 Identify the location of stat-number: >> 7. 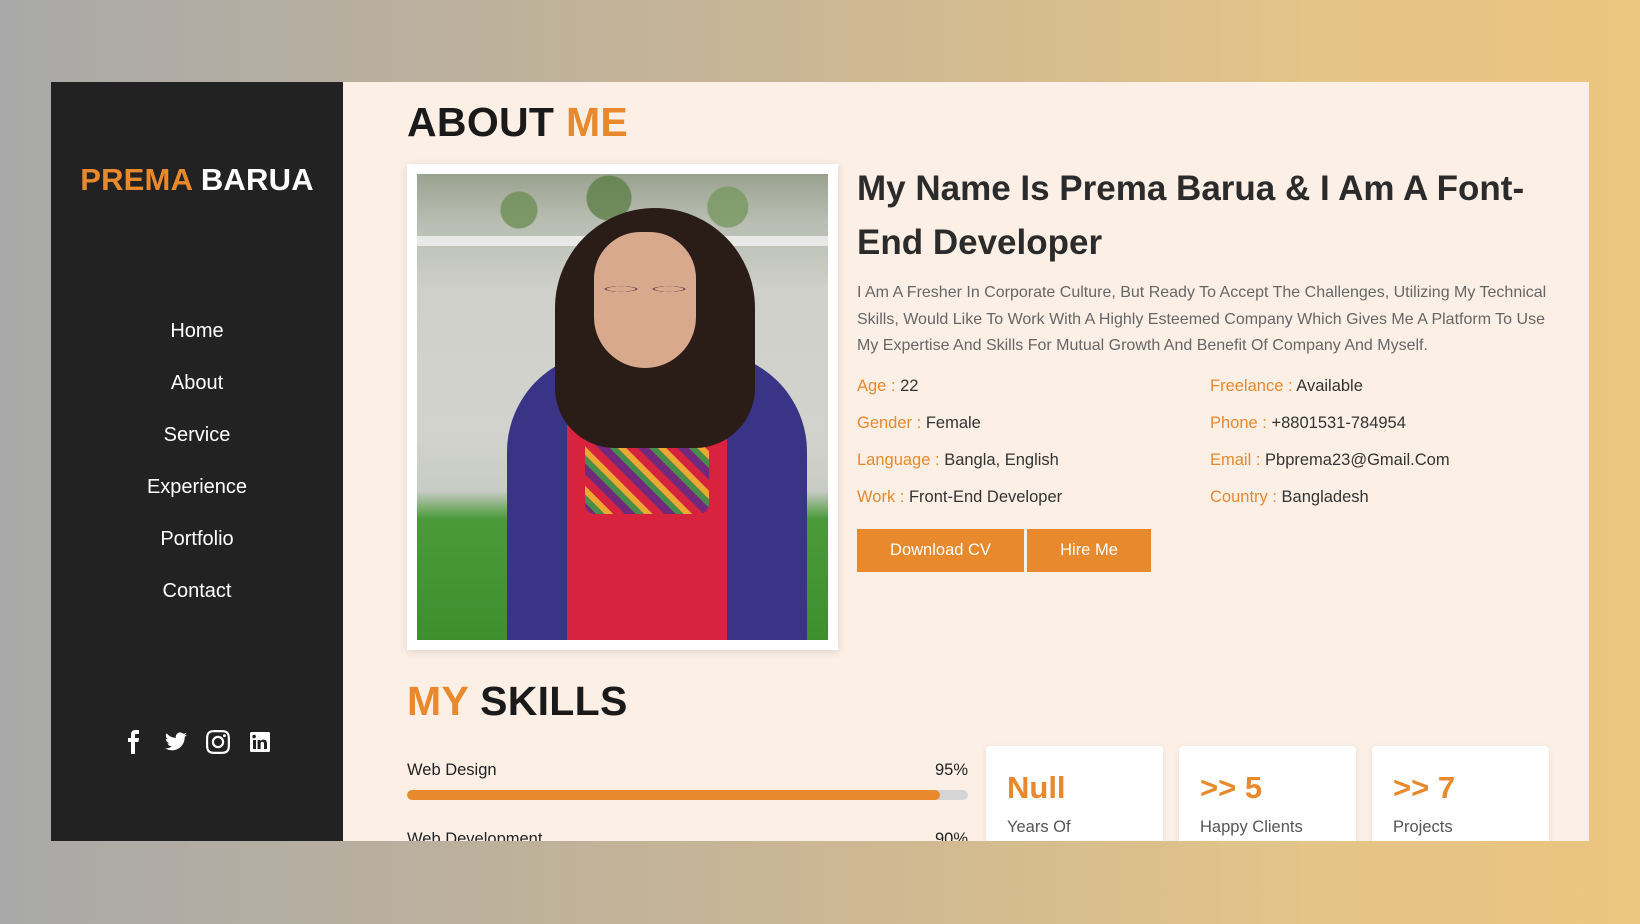
(1424, 787).